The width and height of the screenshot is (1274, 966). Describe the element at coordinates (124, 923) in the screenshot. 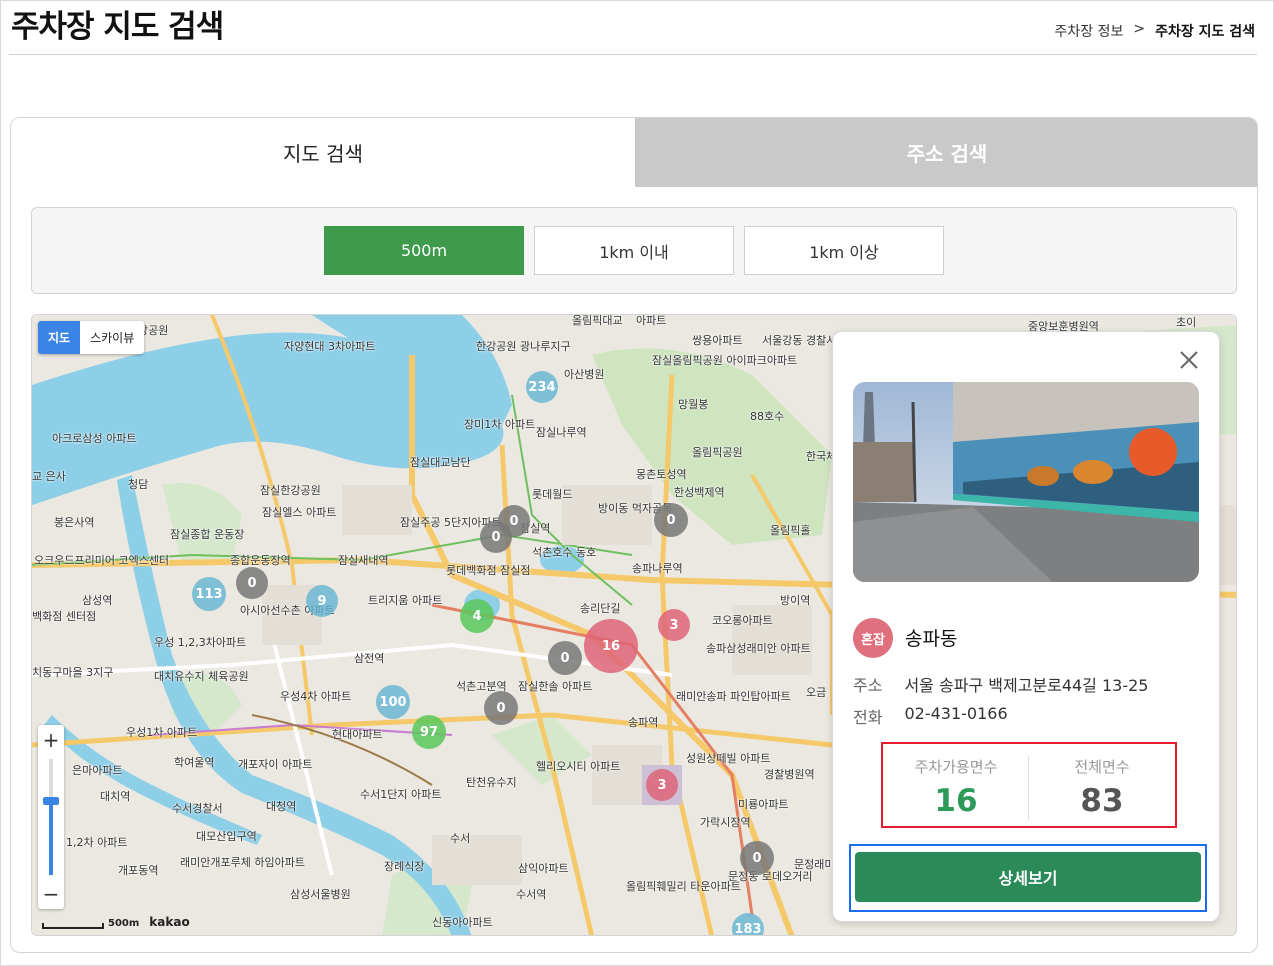

I see `scale-label: 500m` at that location.